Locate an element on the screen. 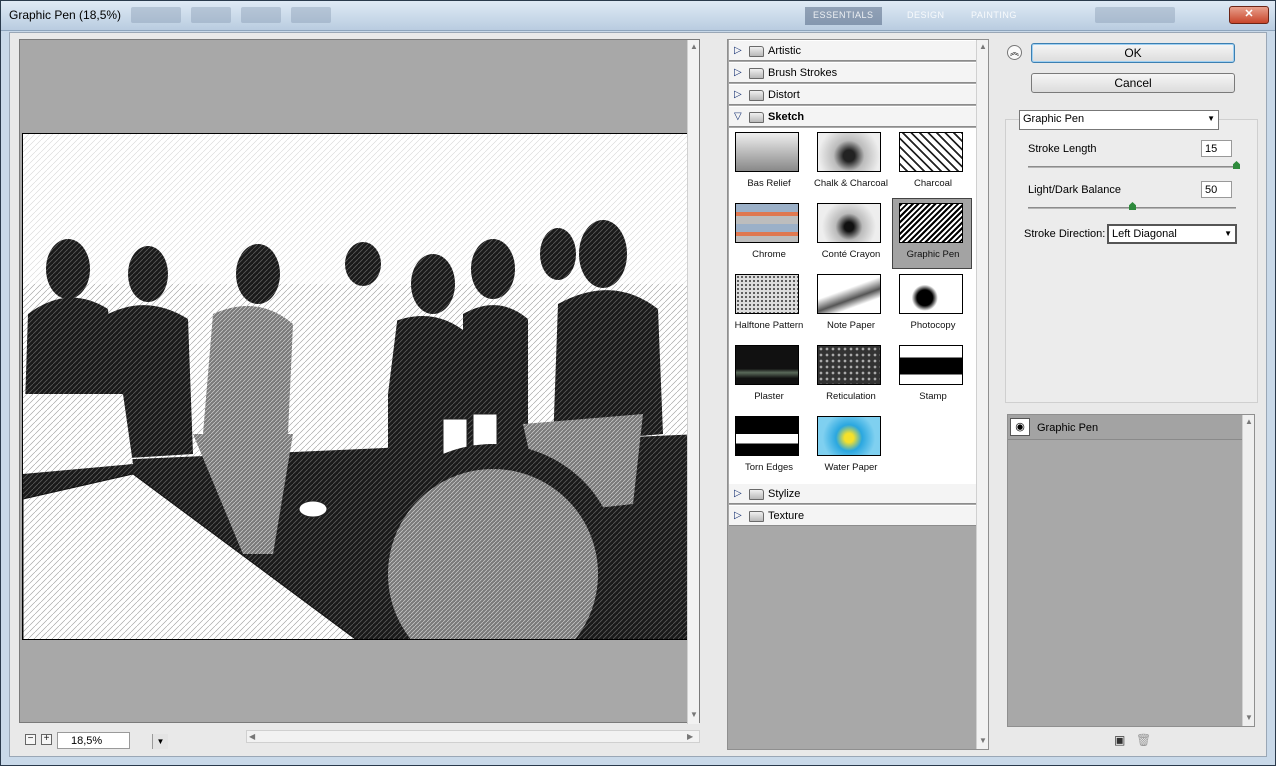 The image size is (1276, 766). zoom-out-button: − is located at coordinates (30, 739).